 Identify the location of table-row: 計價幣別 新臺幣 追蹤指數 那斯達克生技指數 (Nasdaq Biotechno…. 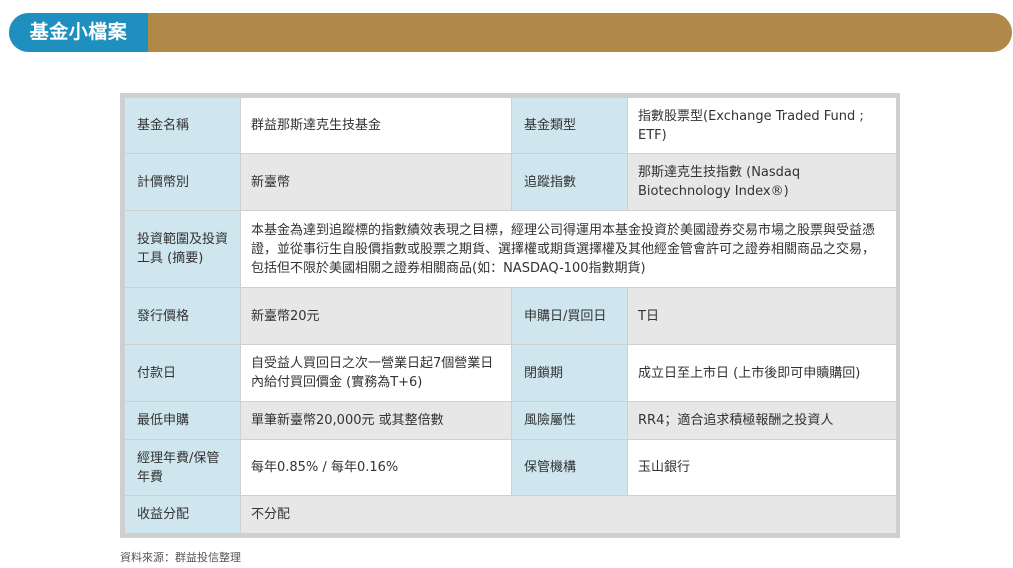
(510, 182).